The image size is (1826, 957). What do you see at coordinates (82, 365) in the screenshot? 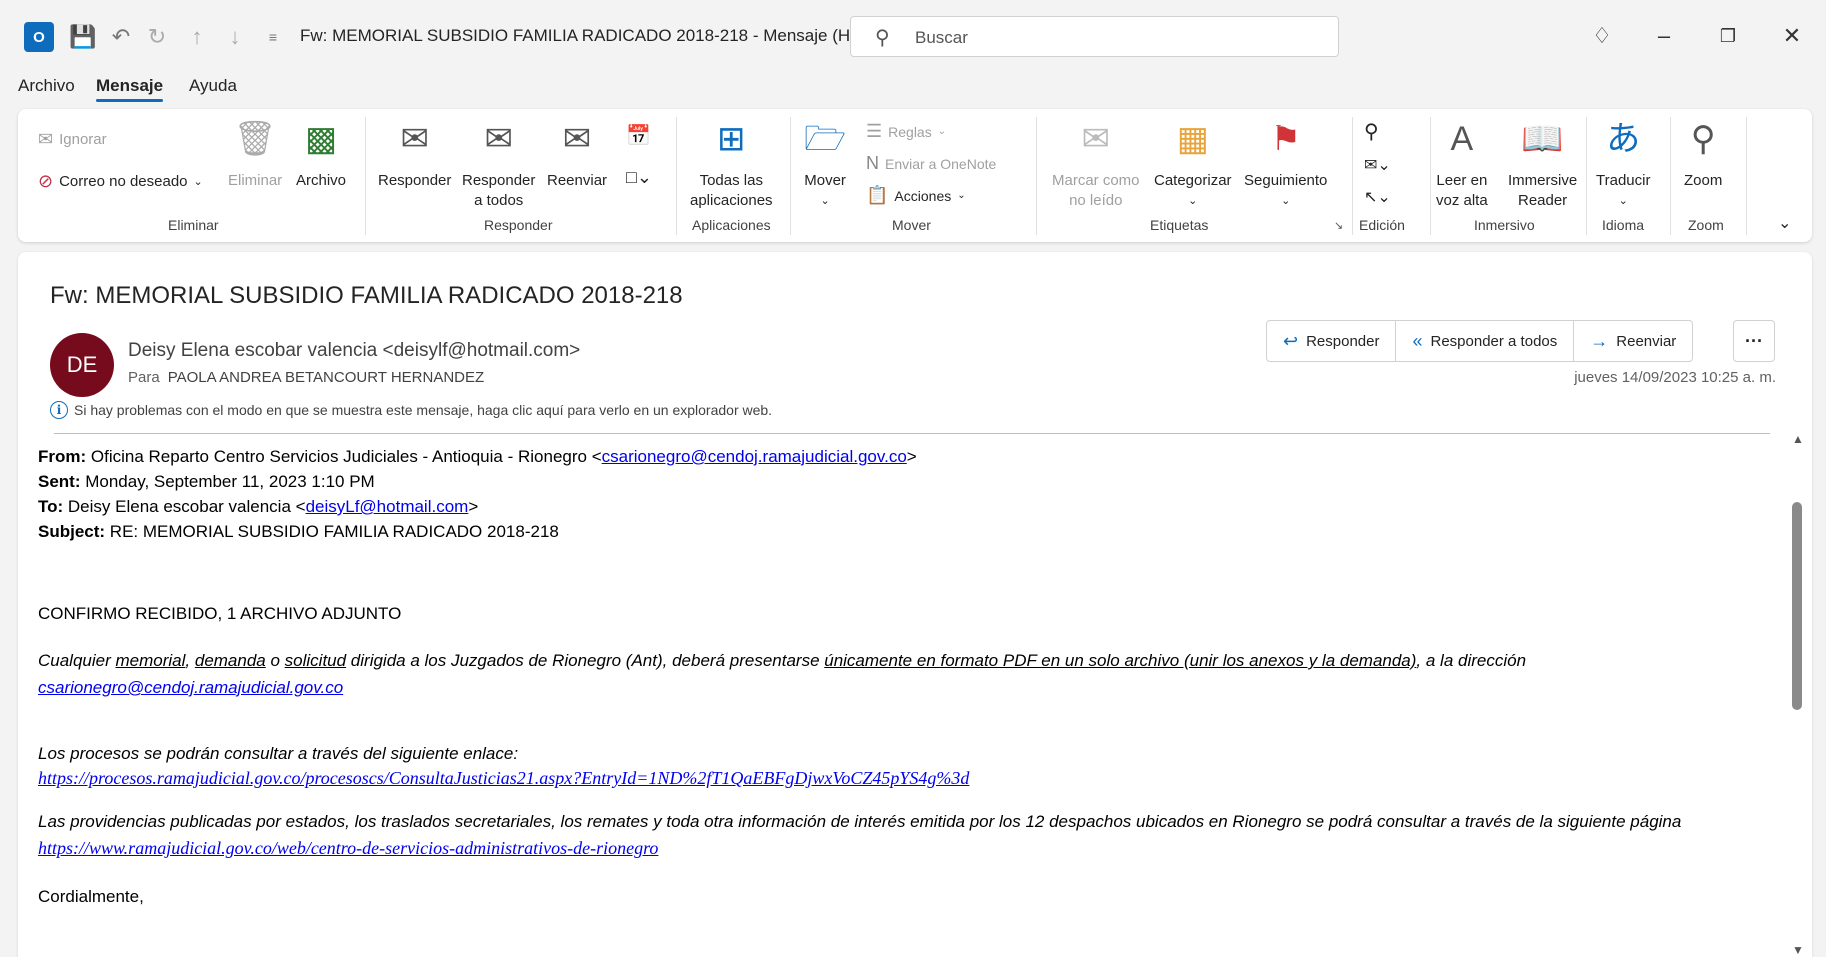
I see `avatar: DE` at bounding box center [82, 365].